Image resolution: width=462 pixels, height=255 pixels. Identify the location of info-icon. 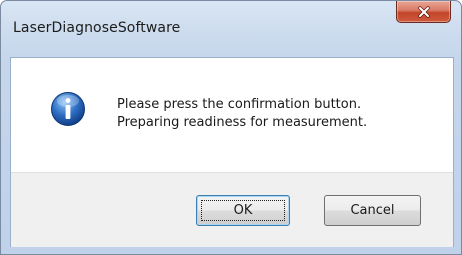
(68, 109).